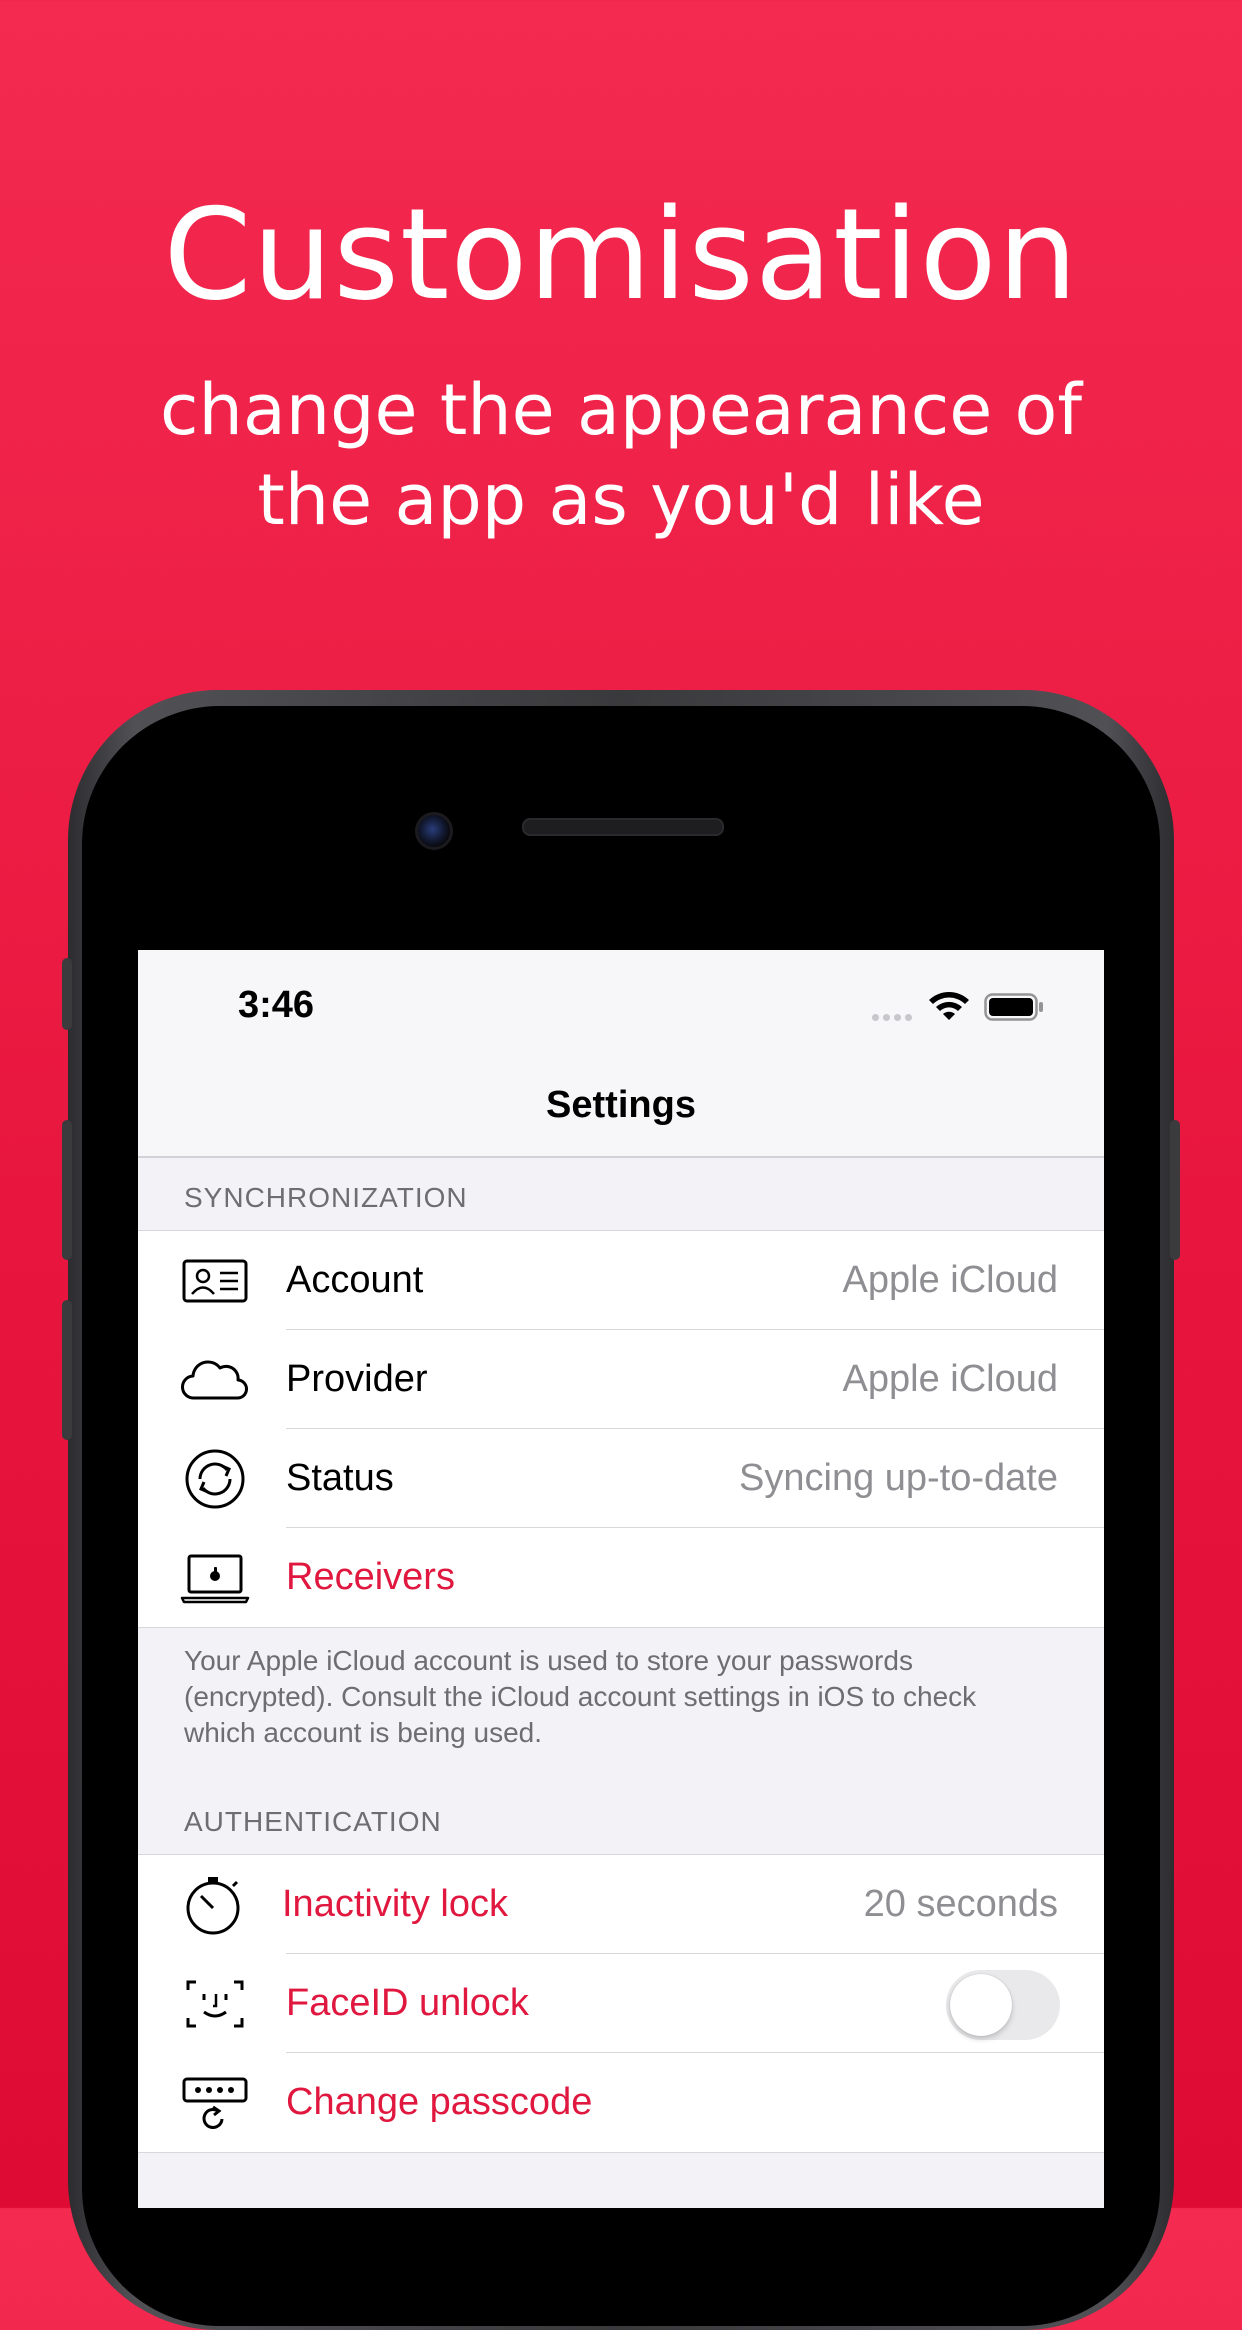  I want to click on row-provider: Provider Apple iCloud, so click(621, 1379).